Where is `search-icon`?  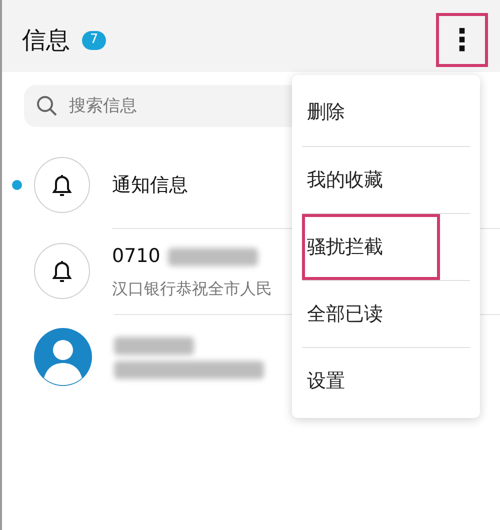
search-icon is located at coordinates (47, 106).